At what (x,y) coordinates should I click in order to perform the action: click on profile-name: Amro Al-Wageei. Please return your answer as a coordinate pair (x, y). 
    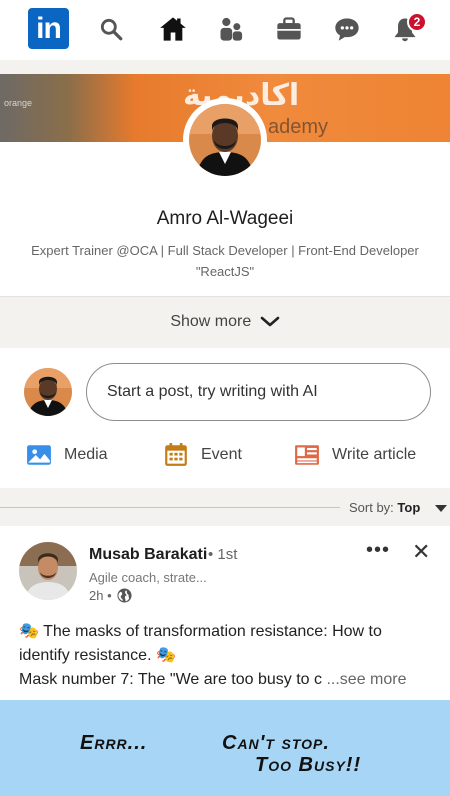
    Looking at the image, I should click on (225, 219).